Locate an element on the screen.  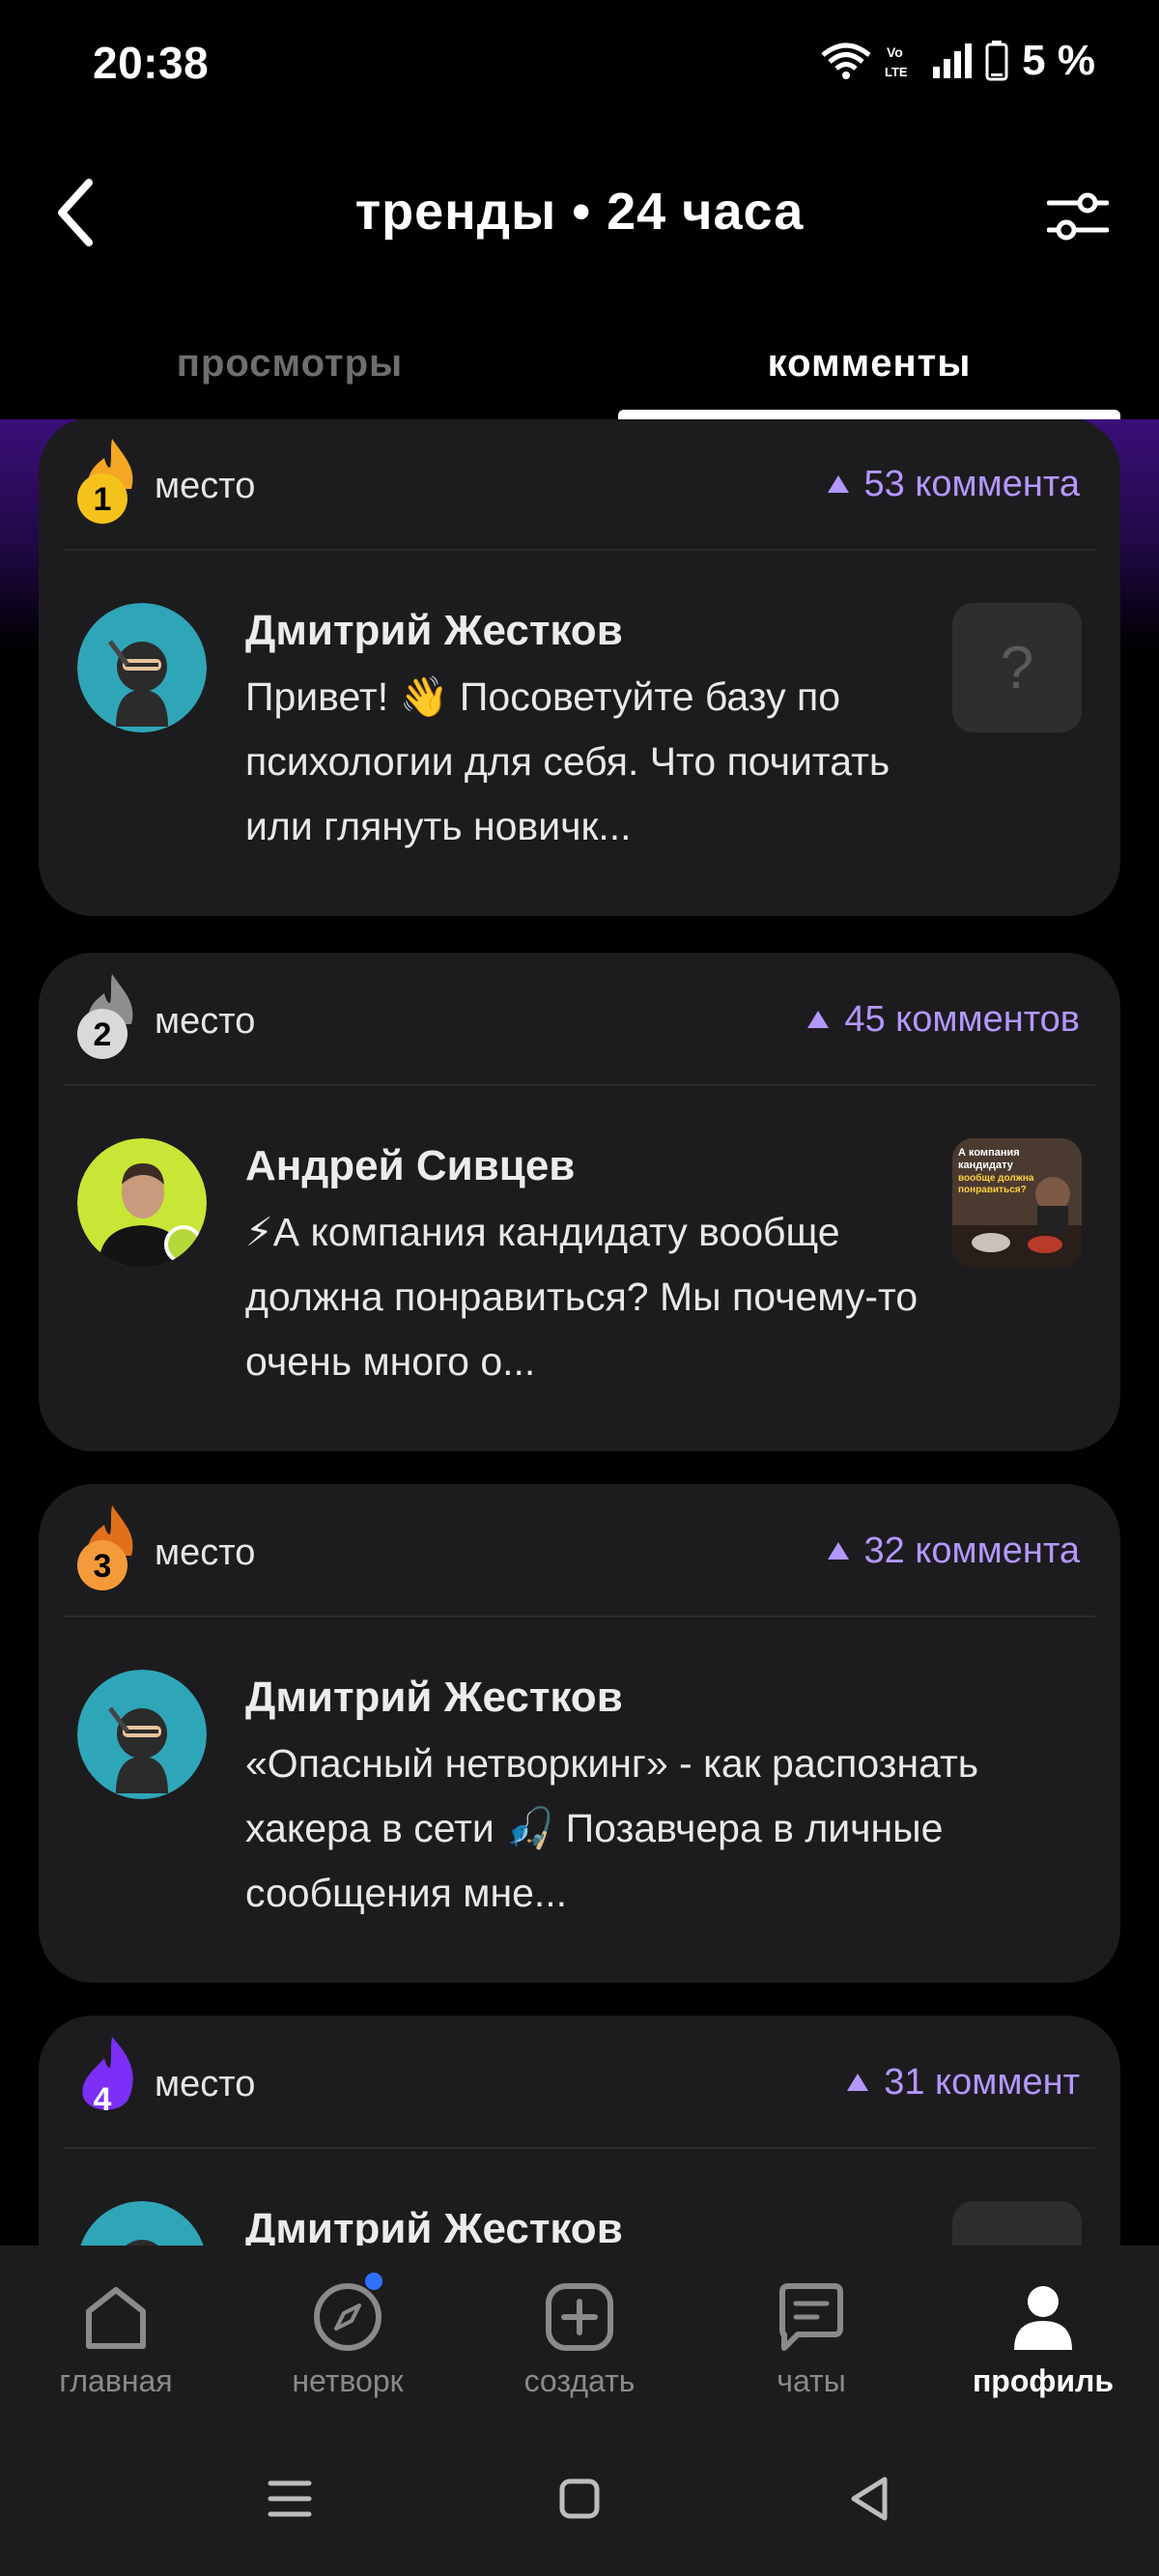
post-thumbnail-placeholder: ? is located at coordinates (1017, 667).